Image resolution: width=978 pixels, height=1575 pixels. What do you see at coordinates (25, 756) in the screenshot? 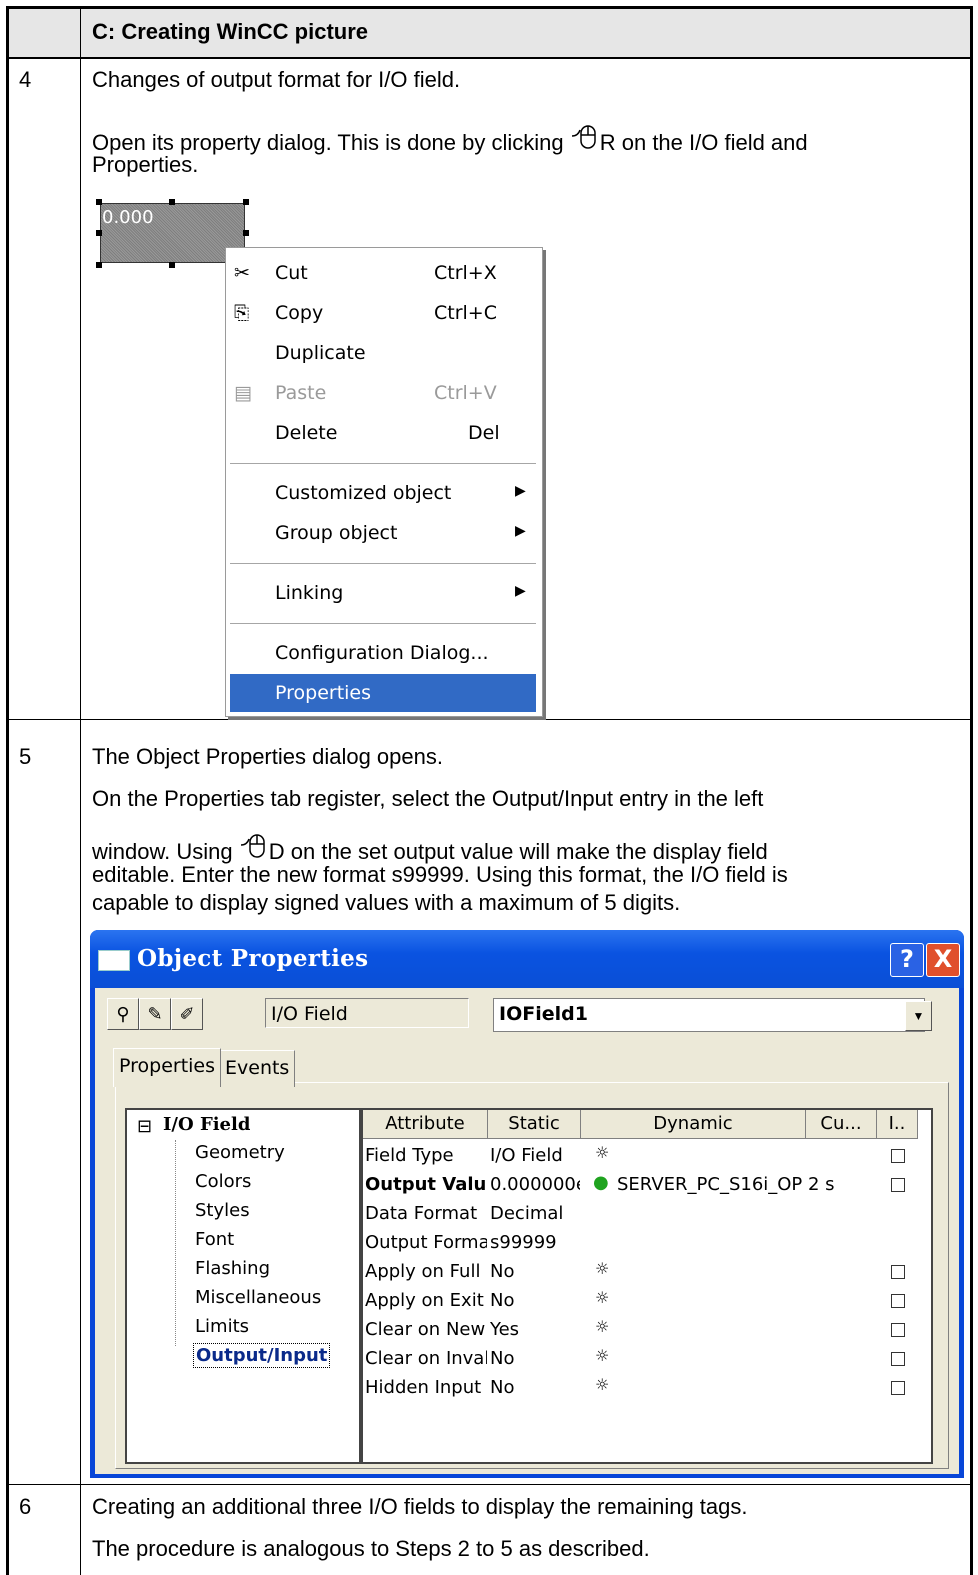
I see `step-number: 5` at bounding box center [25, 756].